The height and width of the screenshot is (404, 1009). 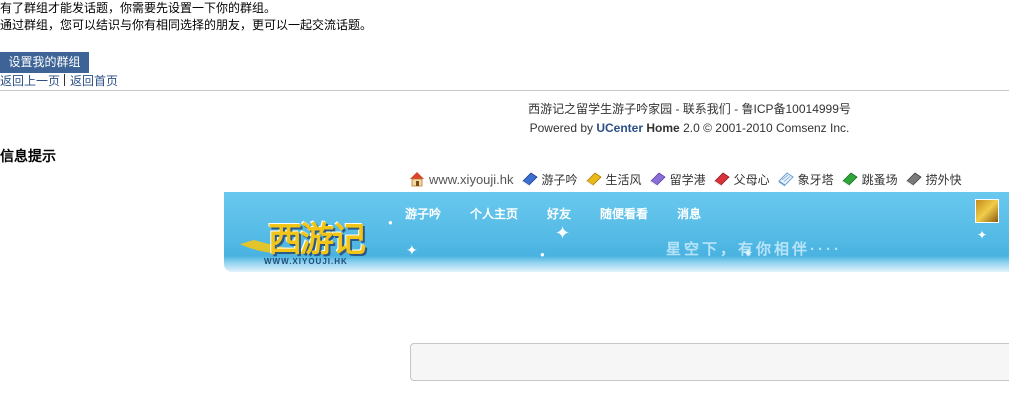 I want to click on house-icon, so click(x=417, y=179).